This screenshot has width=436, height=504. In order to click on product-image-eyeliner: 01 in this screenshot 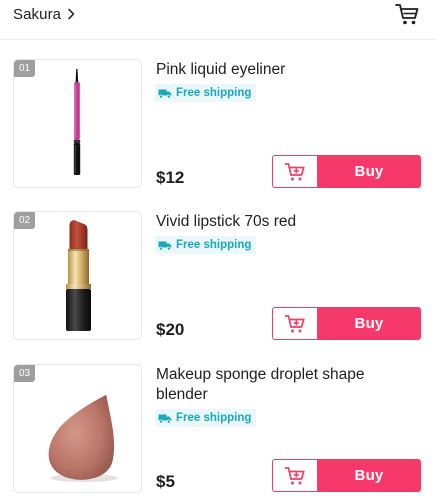, I will do `click(77, 123)`.